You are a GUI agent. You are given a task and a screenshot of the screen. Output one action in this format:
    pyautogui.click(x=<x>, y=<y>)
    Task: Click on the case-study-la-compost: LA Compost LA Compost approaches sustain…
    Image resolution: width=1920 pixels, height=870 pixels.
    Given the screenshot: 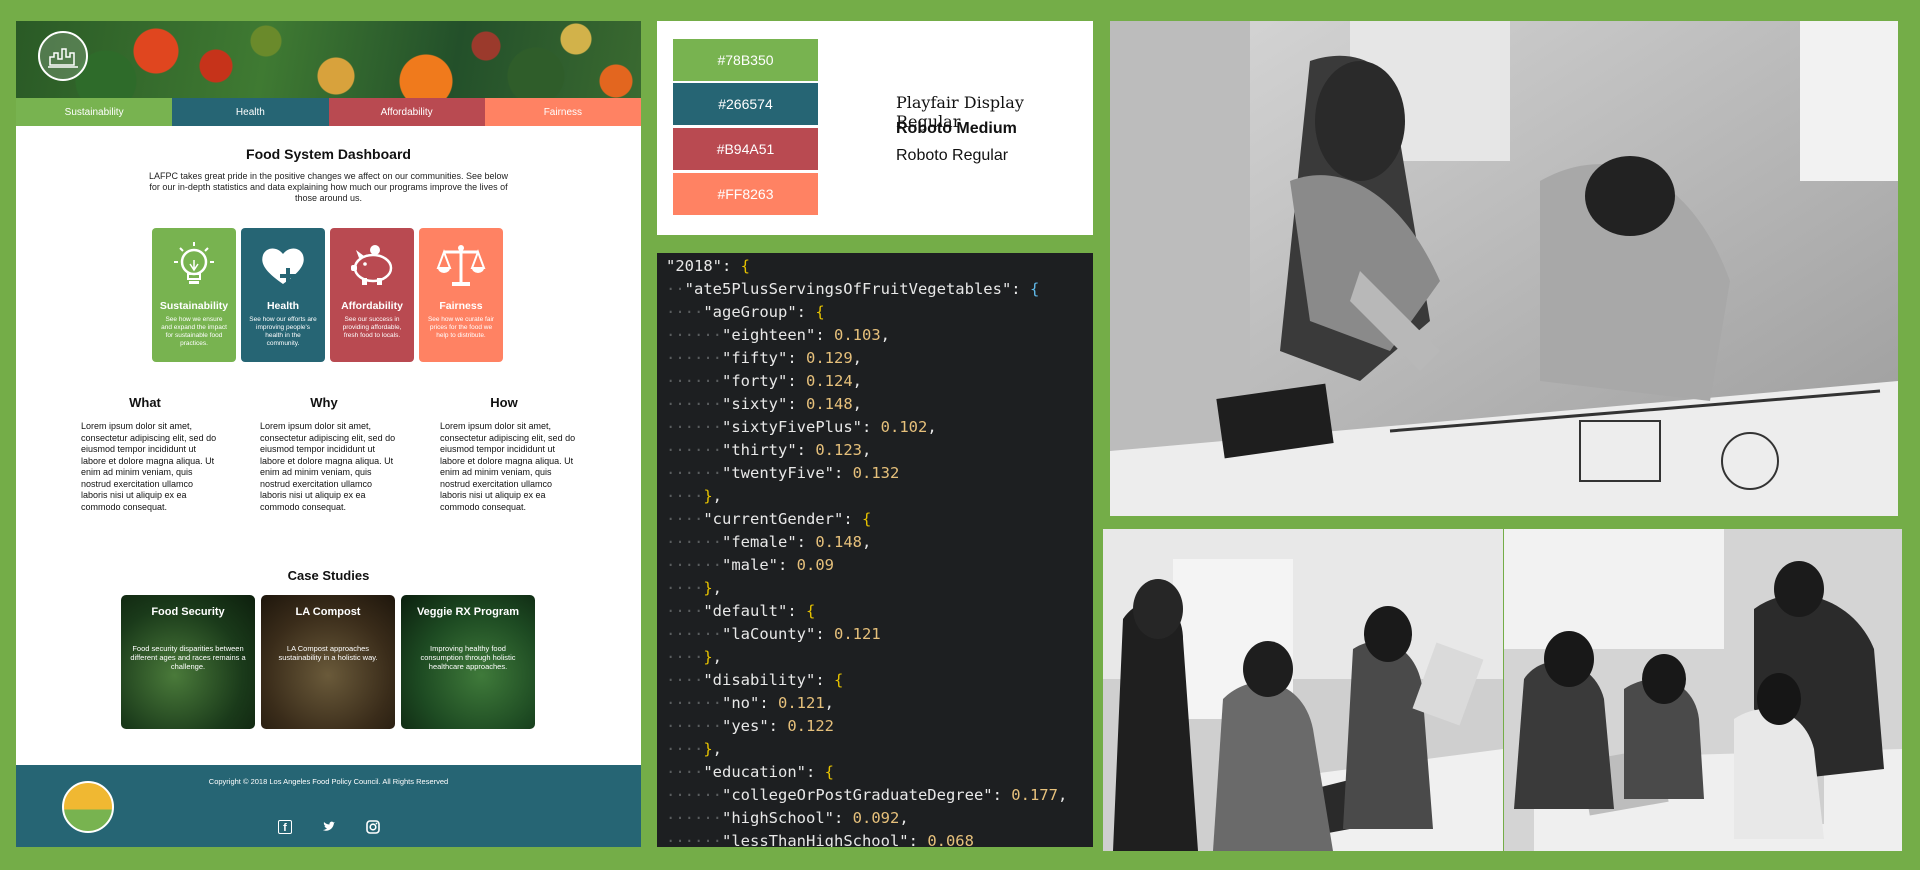 What is the action you would take?
    pyautogui.click(x=328, y=662)
    